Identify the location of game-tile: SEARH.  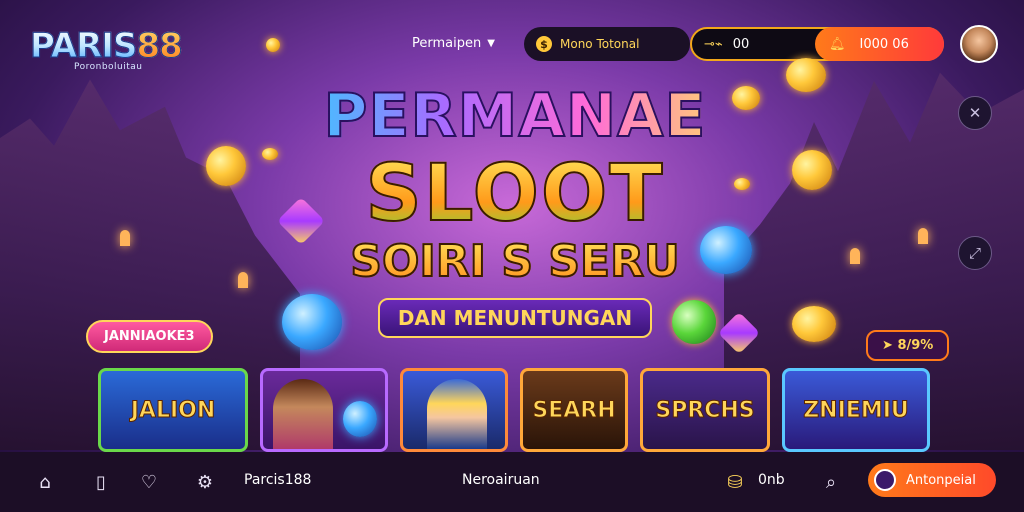
(574, 410).